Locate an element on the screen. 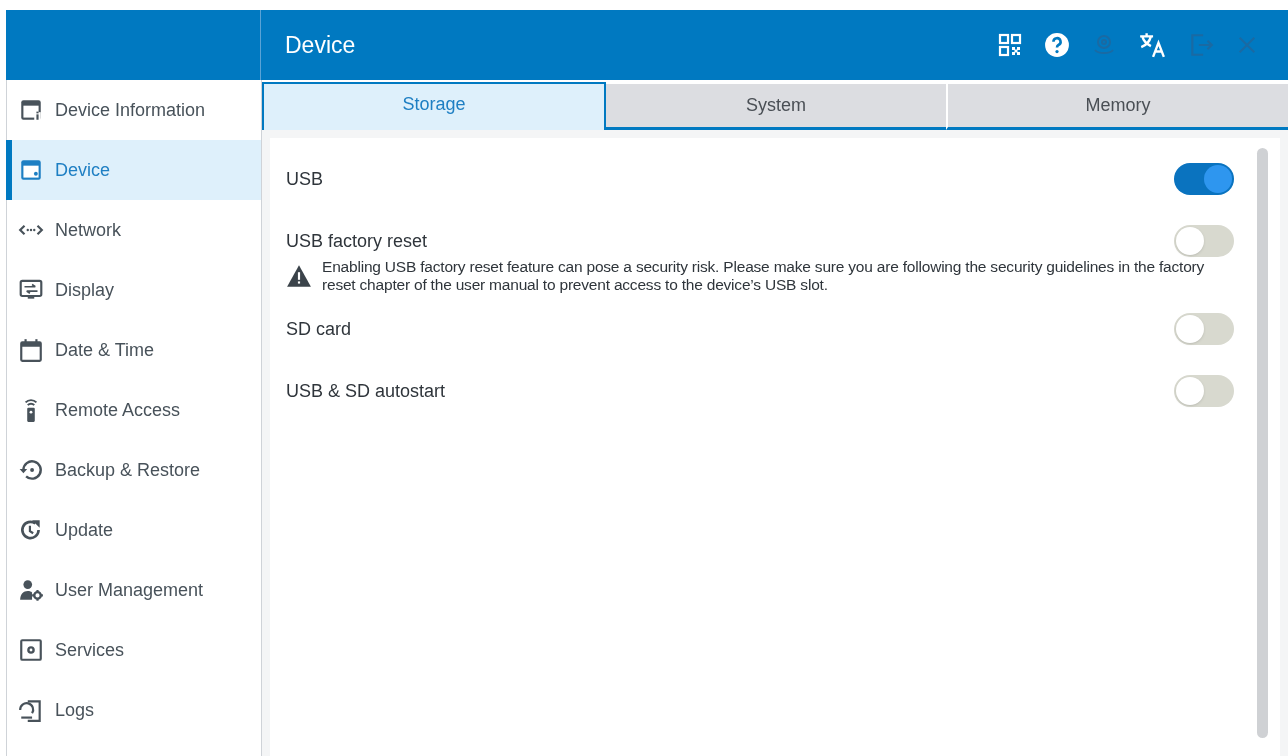 This screenshot has width=1288, height=756. calendar-icon is located at coordinates (31, 350).